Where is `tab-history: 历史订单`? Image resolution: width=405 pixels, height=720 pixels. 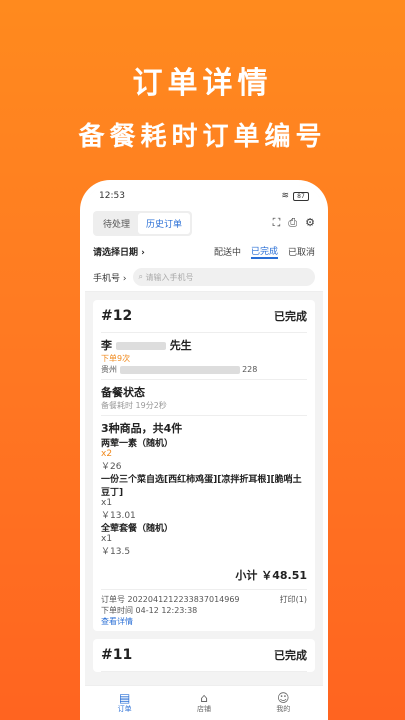
tab-history: 历史订单 is located at coordinates (164, 223).